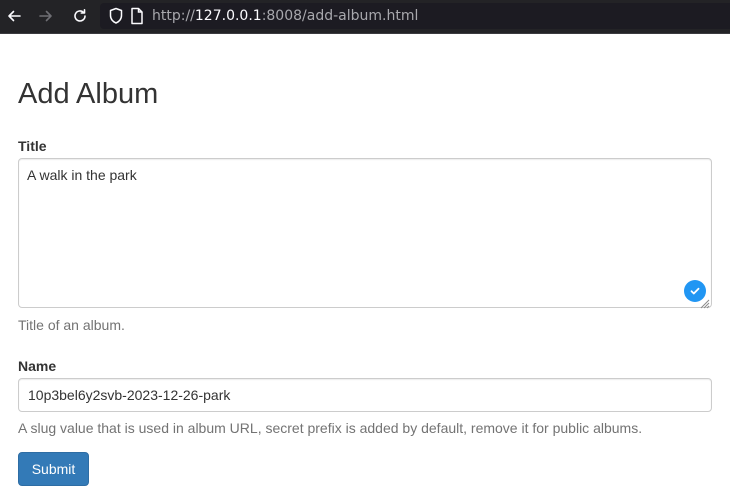  I want to click on resize-grip-icon, so click(705, 305).